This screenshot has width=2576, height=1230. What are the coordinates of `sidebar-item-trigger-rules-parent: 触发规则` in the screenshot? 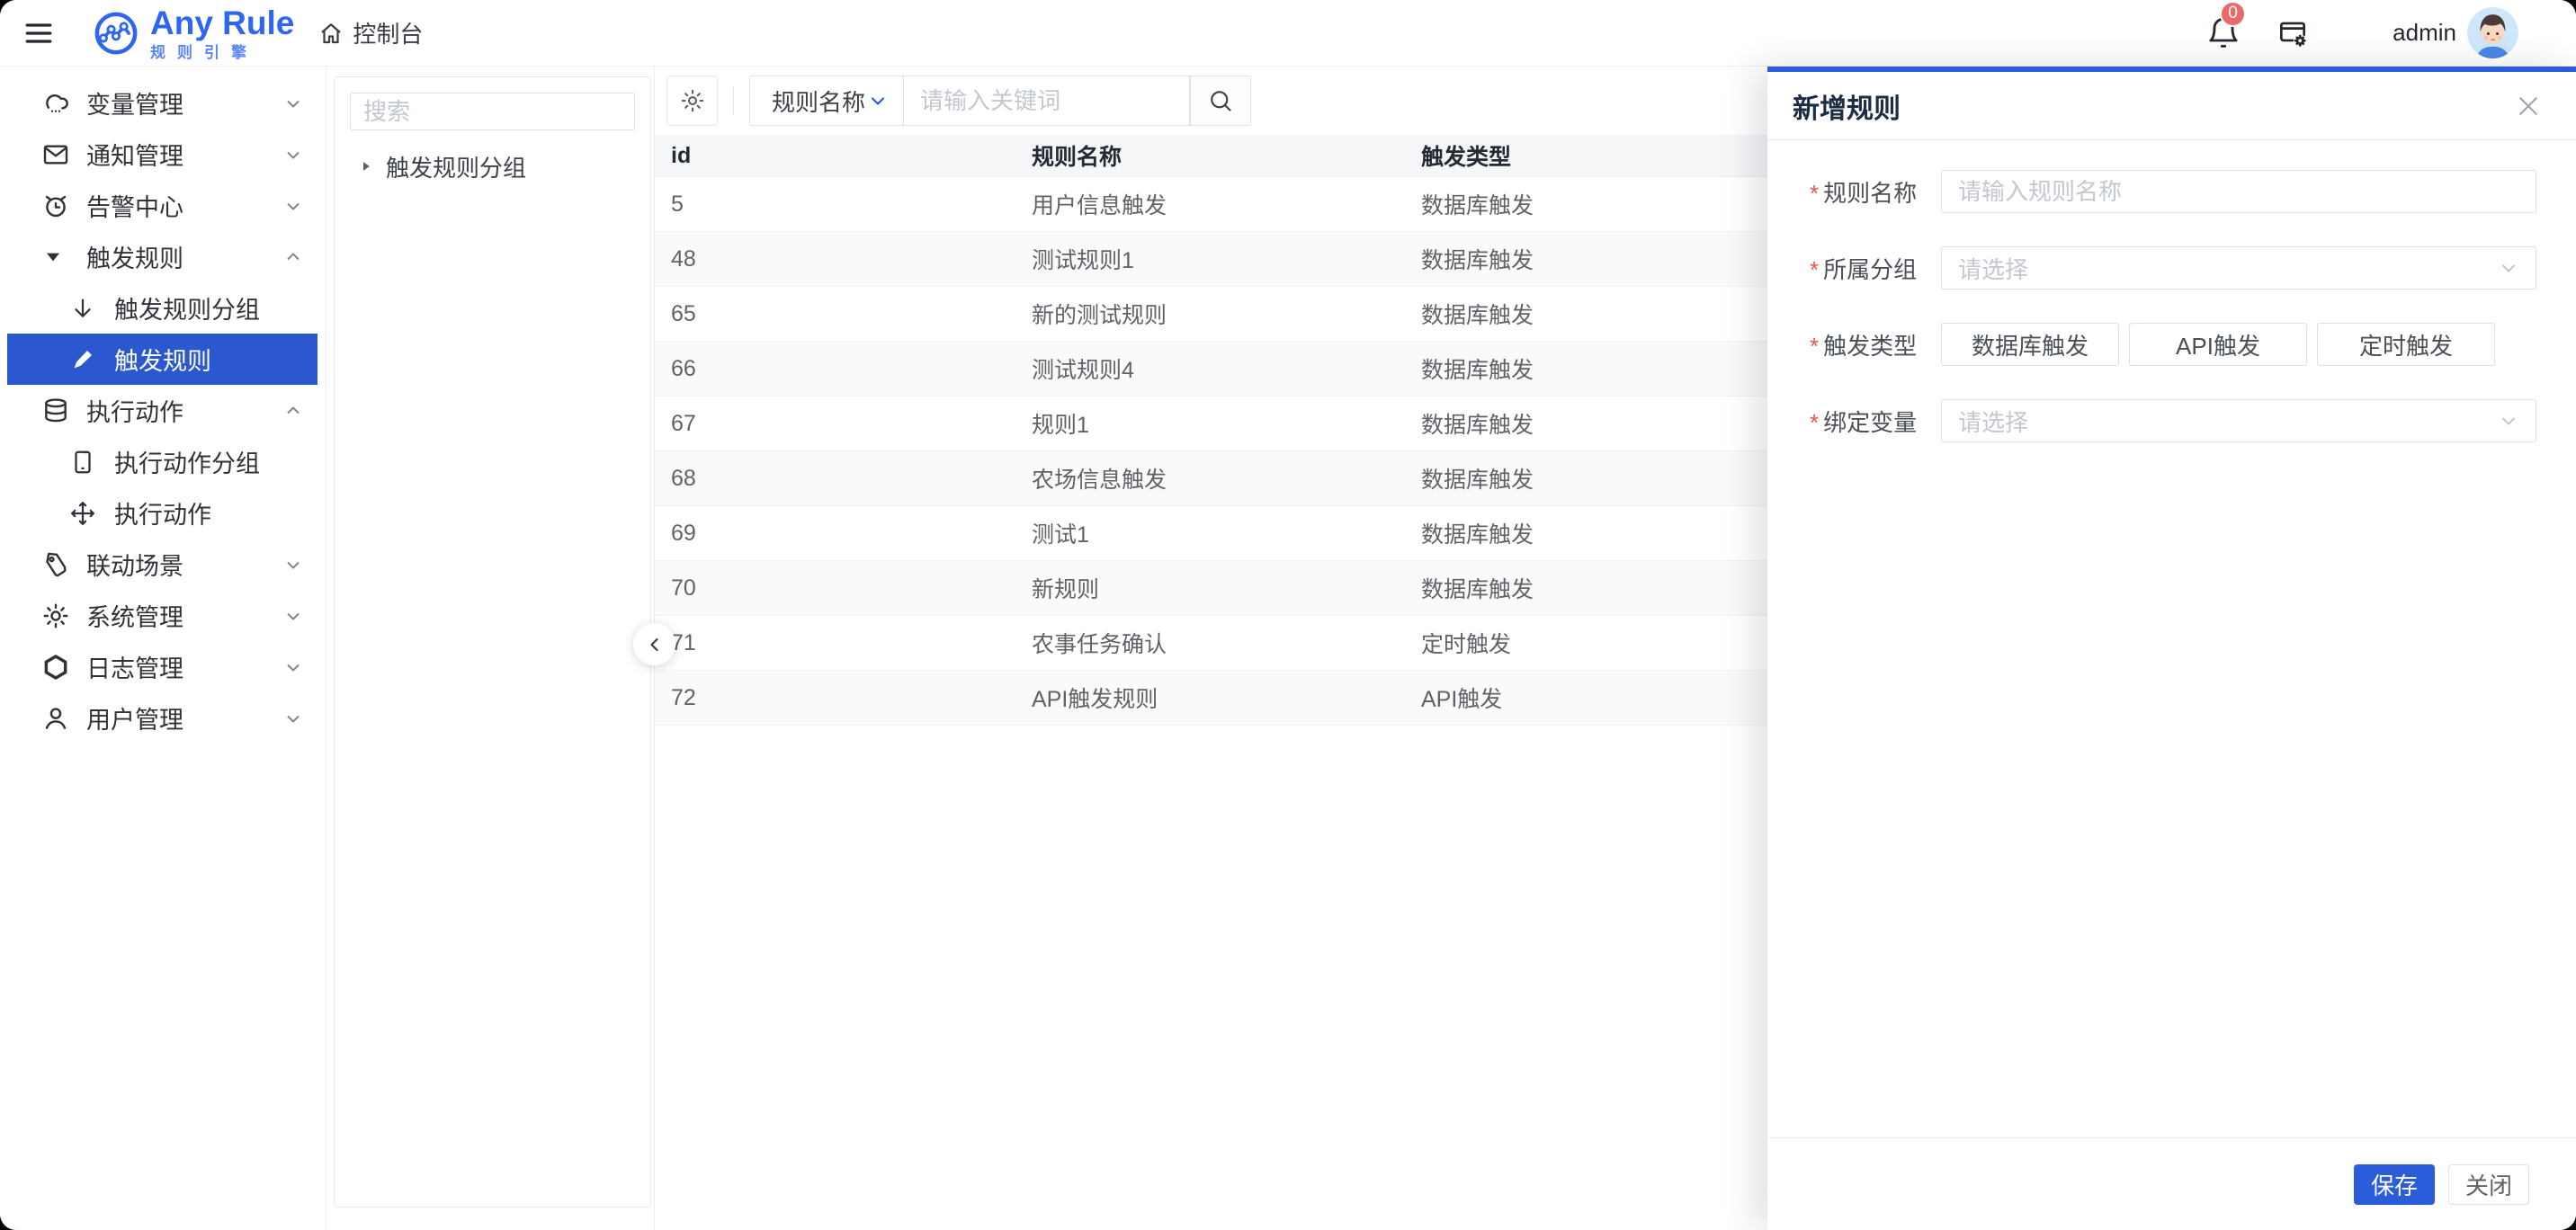 It's located at (163, 257).